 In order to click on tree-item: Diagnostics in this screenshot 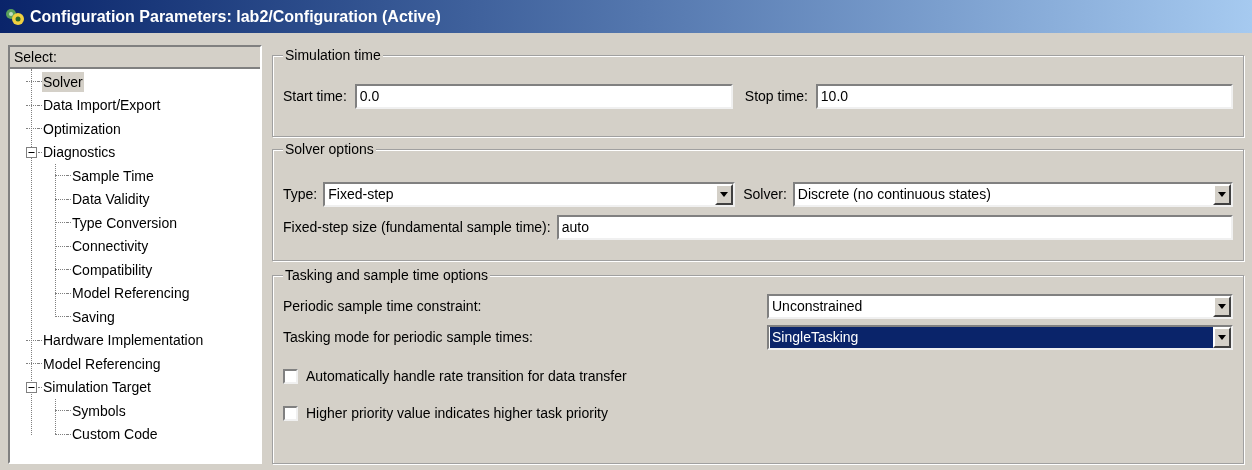, I will do `click(79, 152)`.